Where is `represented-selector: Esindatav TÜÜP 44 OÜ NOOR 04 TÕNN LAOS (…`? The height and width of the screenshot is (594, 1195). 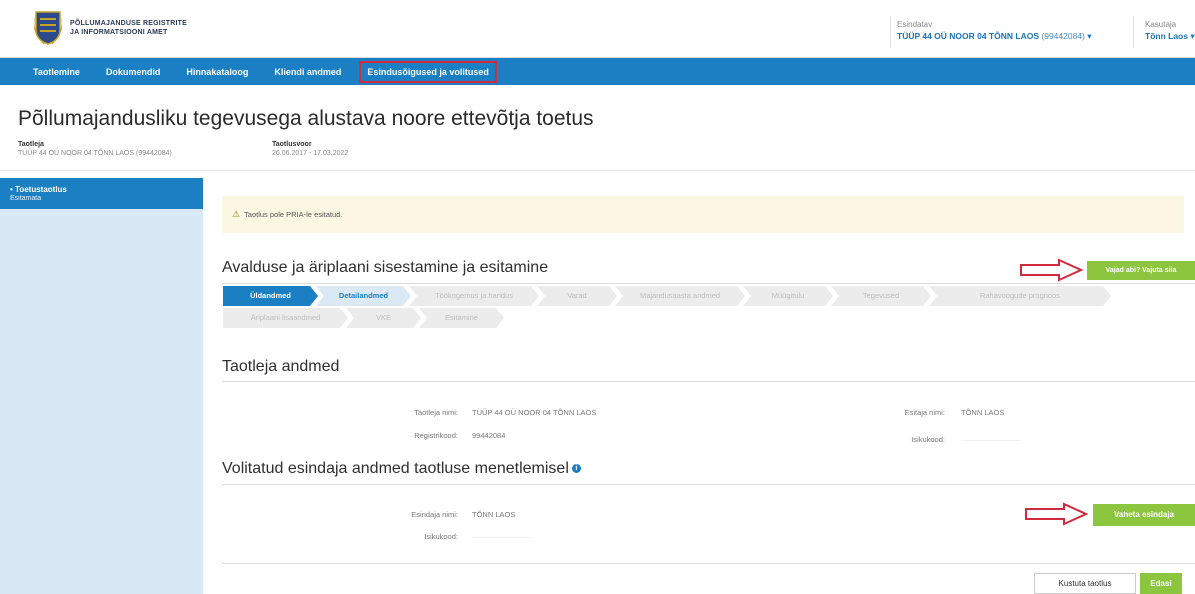 represented-selector: Esindatav TÜÜP 44 OÜ NOOR 04 TÕNN LAOS (… is located at coordinates (994, 31).